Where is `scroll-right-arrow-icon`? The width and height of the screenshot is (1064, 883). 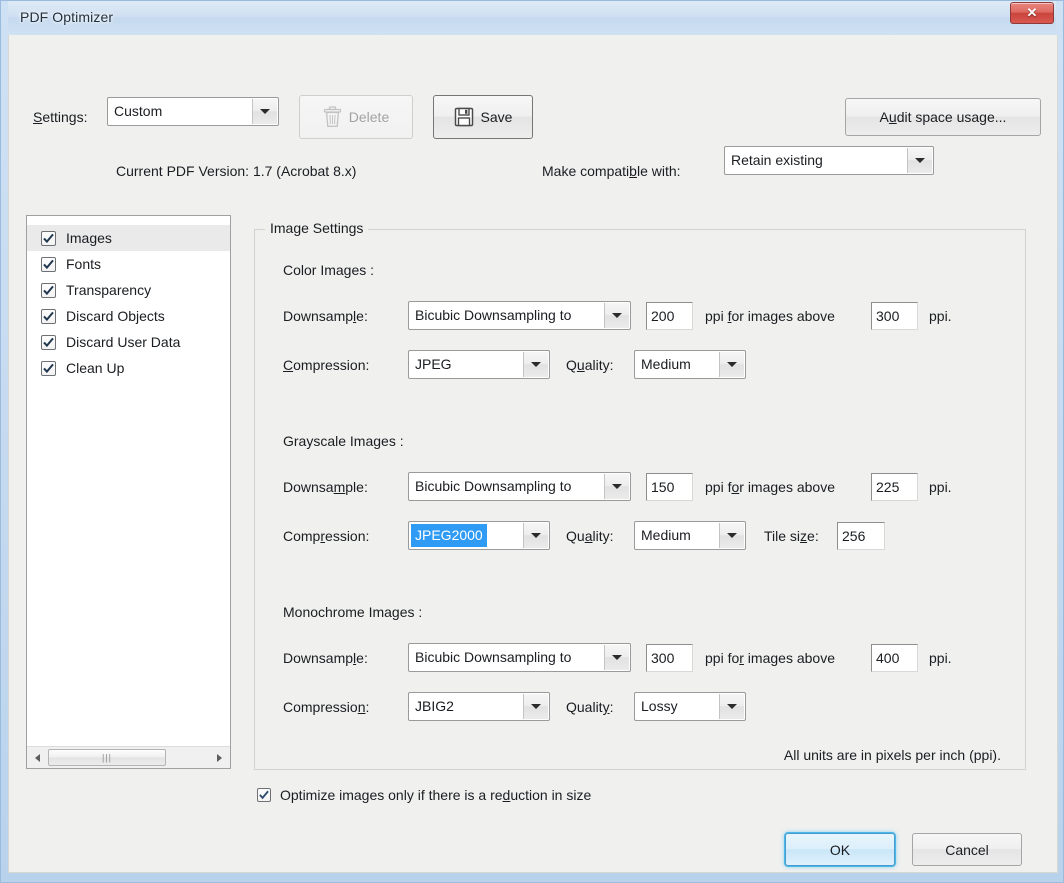
scroll-right-arrow-icon is located at coordinates (219, 757).